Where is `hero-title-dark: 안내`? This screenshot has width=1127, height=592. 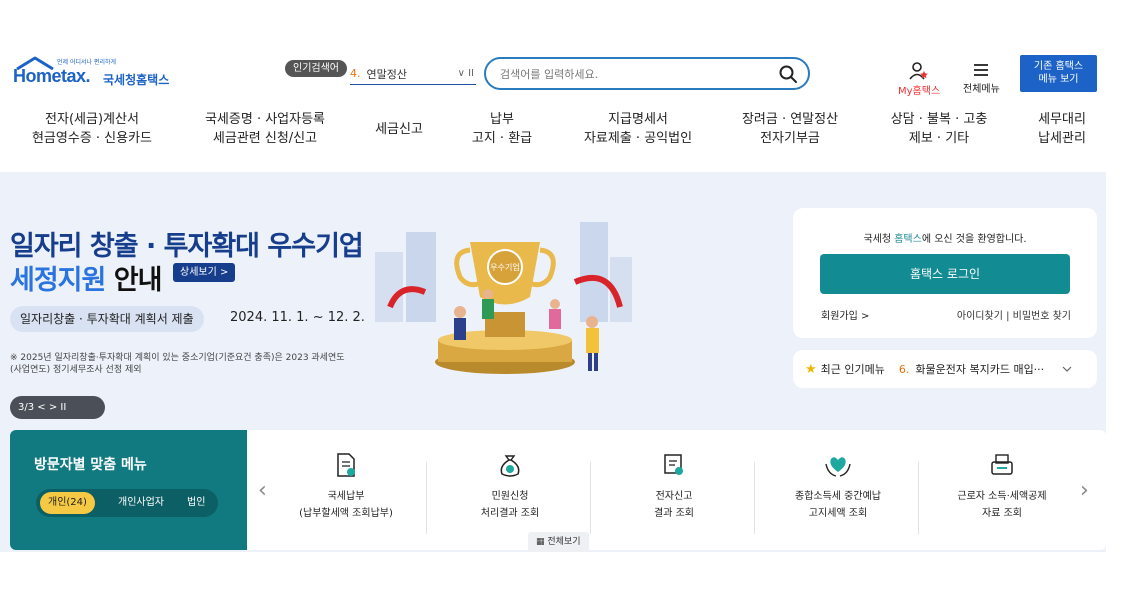
hero-title-dark: 안내 is located at coordinates (138, 280).